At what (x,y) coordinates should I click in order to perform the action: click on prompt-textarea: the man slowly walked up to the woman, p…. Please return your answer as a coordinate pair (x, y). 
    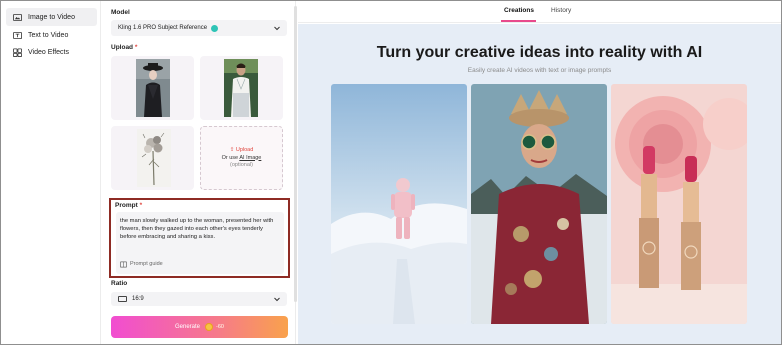
    Looking at the image, I should click on (200, 243).